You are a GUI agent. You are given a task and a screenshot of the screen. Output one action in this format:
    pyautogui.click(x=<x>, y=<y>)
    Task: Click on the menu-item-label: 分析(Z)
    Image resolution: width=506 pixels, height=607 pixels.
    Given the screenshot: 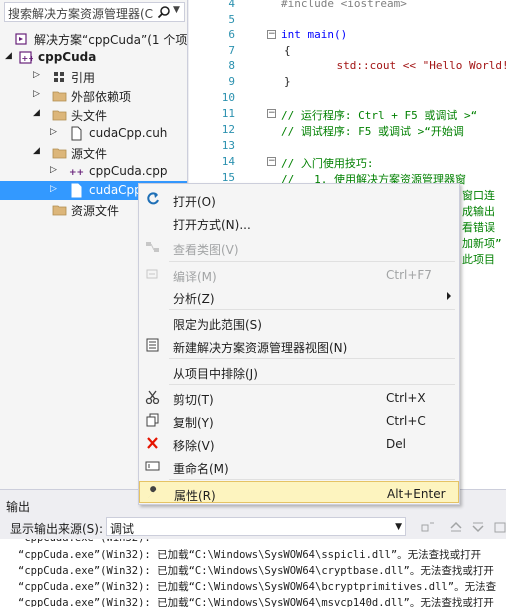 What is the action you would take?
    pyautogui.click(x=194, y=299)
    